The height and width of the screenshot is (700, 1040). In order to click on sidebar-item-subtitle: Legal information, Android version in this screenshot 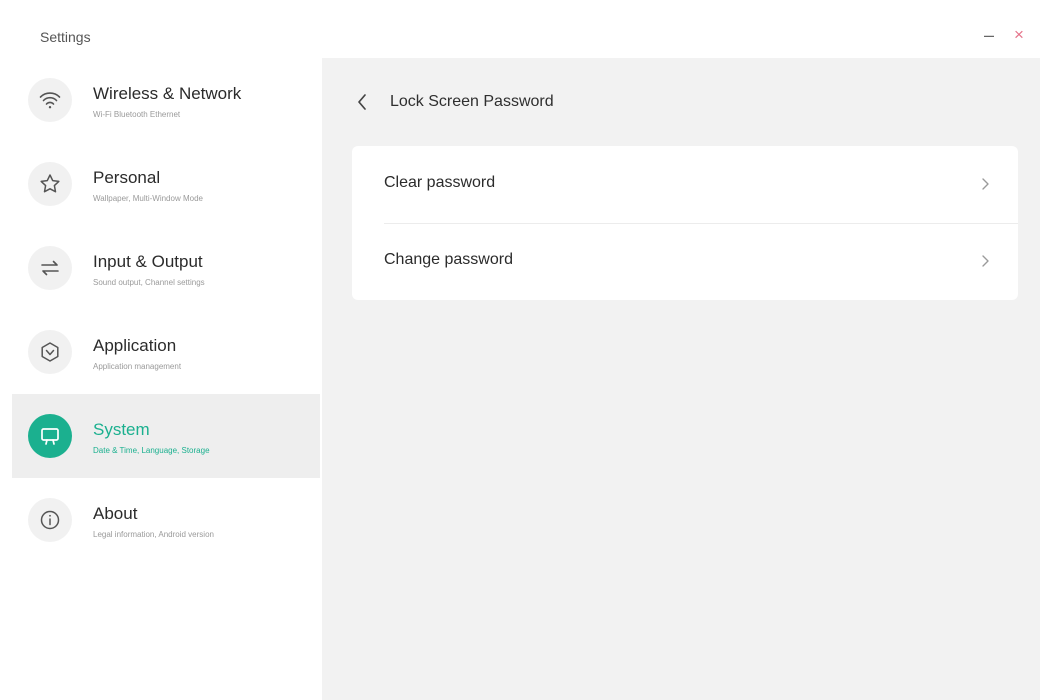, I will do `click(153, 534)`.